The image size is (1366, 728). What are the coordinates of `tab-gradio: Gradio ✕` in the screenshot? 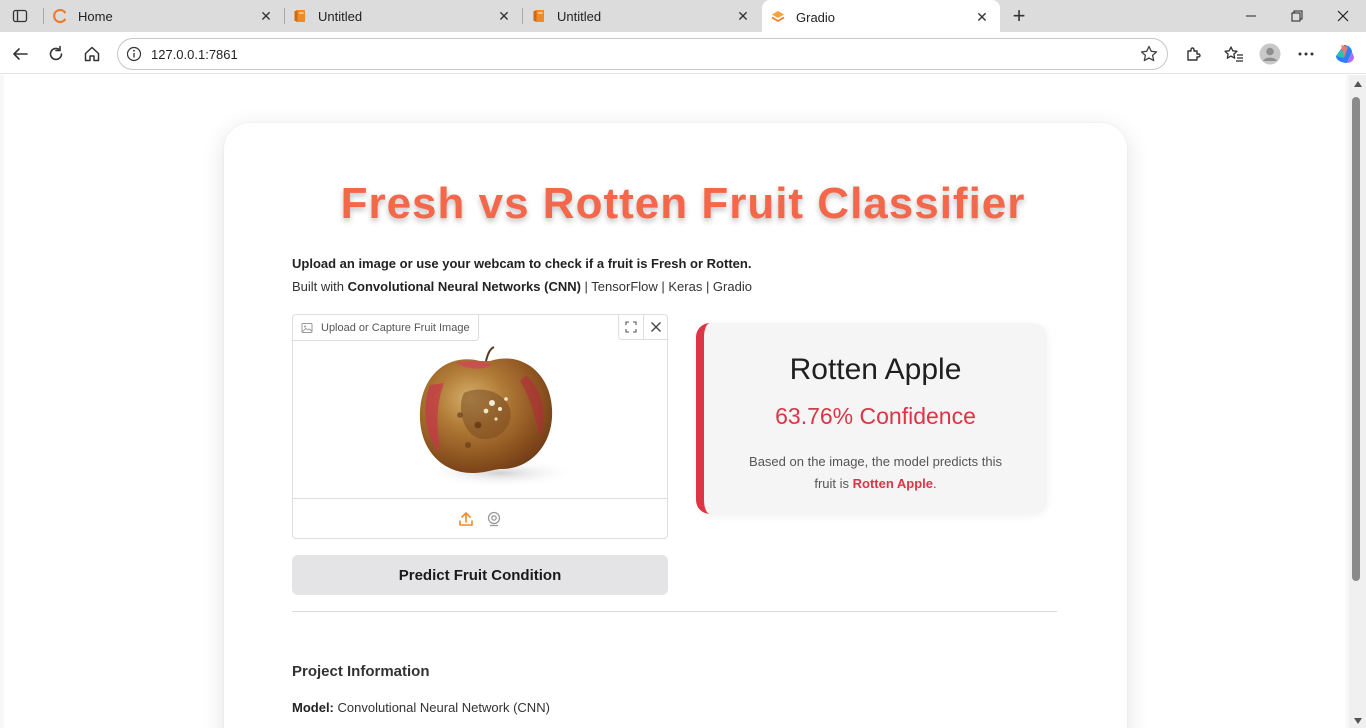 It's located at (881, 17).